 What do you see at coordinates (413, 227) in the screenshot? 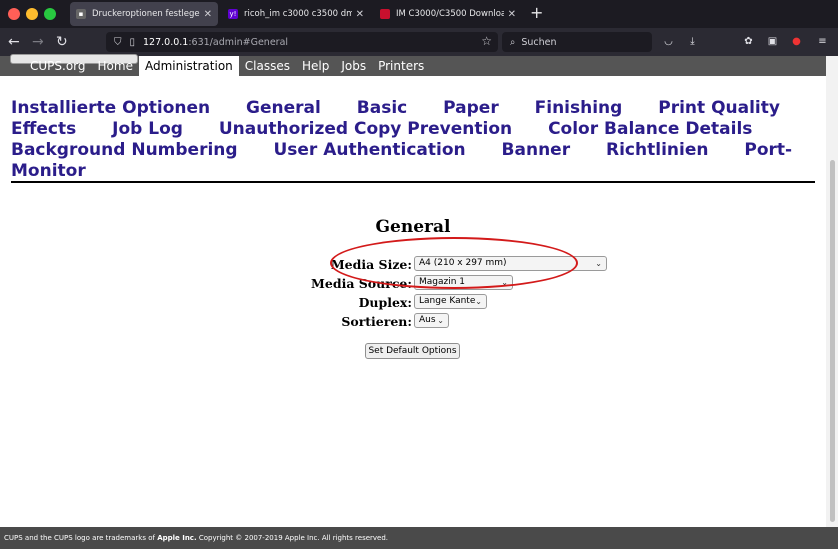
I see `page-title: General` at bounding box center [413, 227].